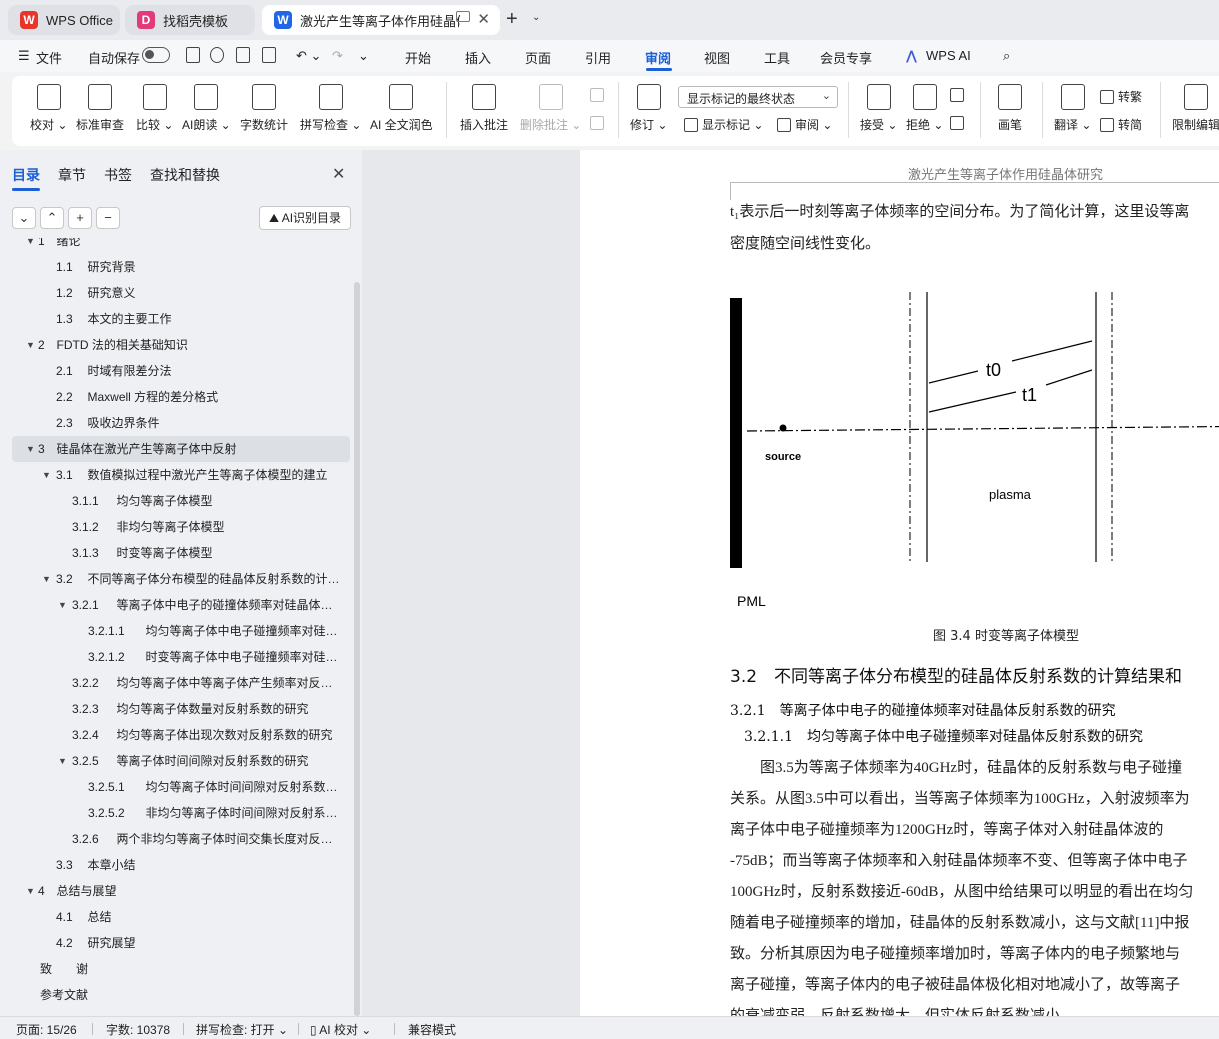 The width and height of the screenshot is (1219, 1039). What do you see at coordinates (175, 917) in the screenshot?
I see `toc-item: 4.1 总结` at bounding box center [175, 917].